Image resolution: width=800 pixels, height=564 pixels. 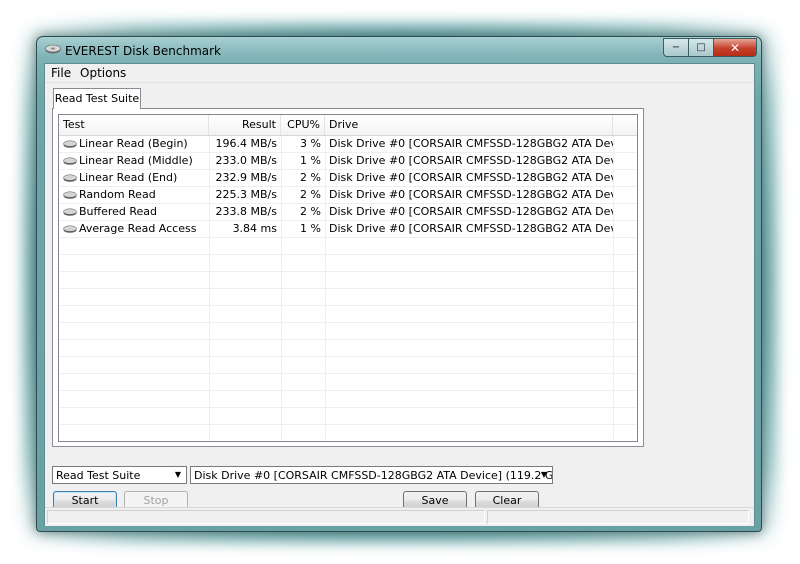 I want to click on test-name: Random Read, so click(x=117, y=194).